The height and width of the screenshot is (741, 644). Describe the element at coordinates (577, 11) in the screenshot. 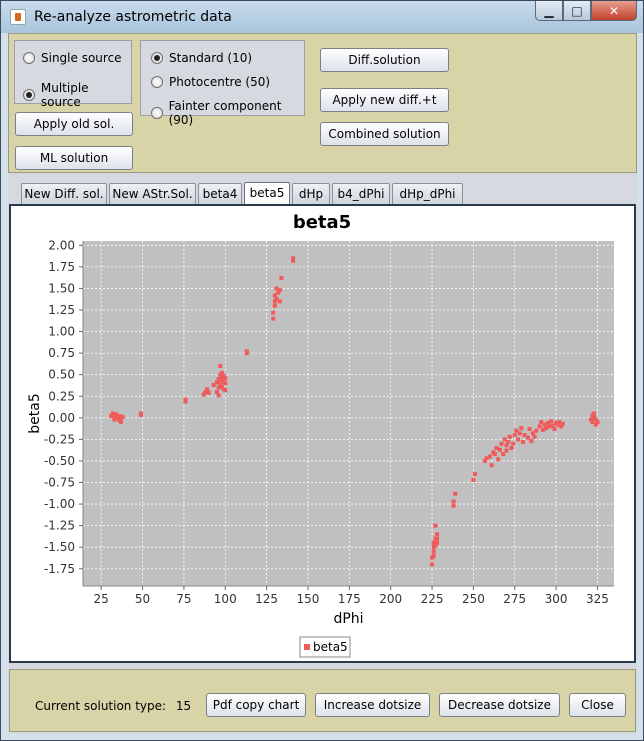

I see `maximize-button: □` at that location.